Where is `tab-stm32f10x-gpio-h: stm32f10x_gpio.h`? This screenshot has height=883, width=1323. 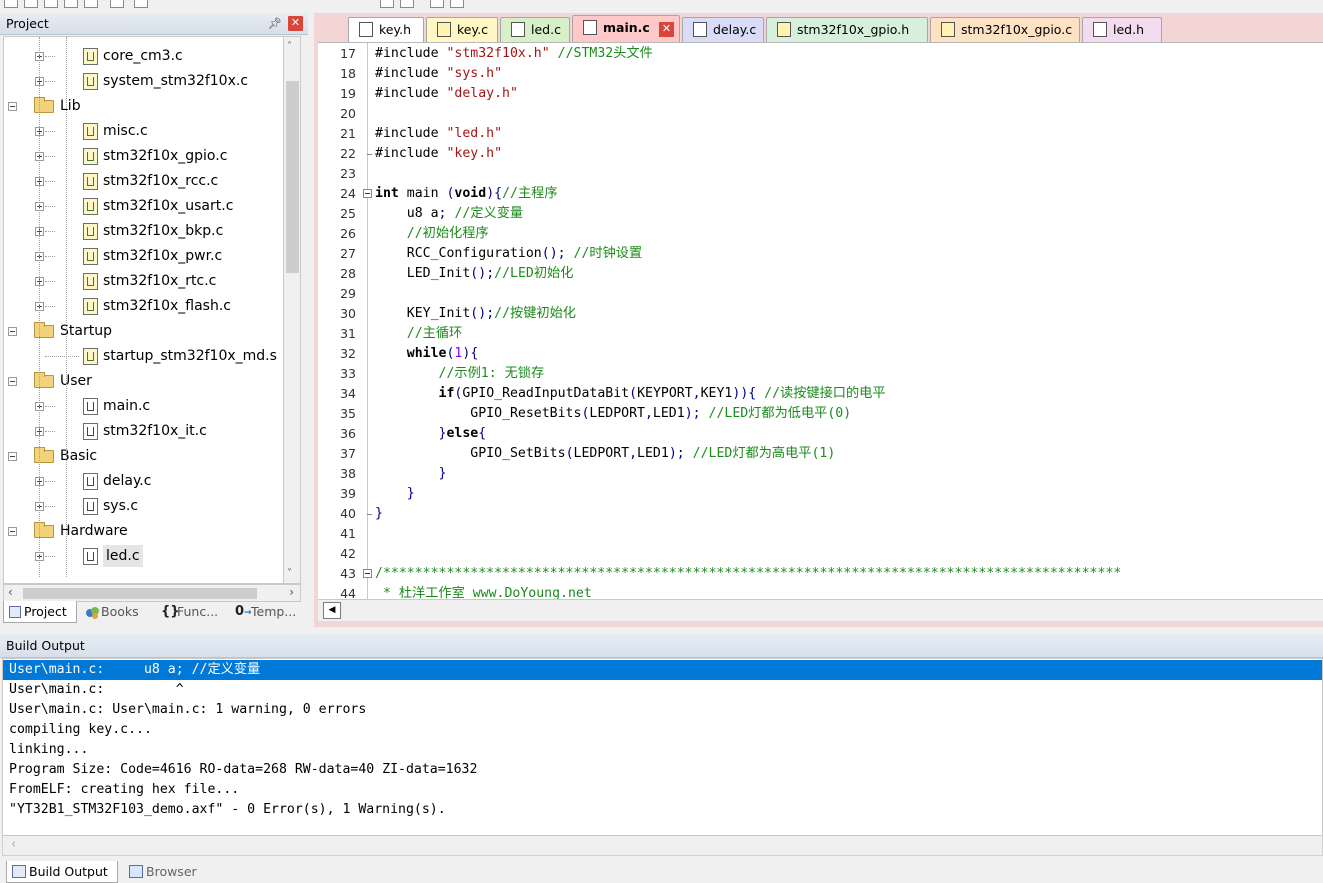 tab-stm32f10x-gpio-h: stm32f10x_gpio.h is located at coordinates (847, 29).